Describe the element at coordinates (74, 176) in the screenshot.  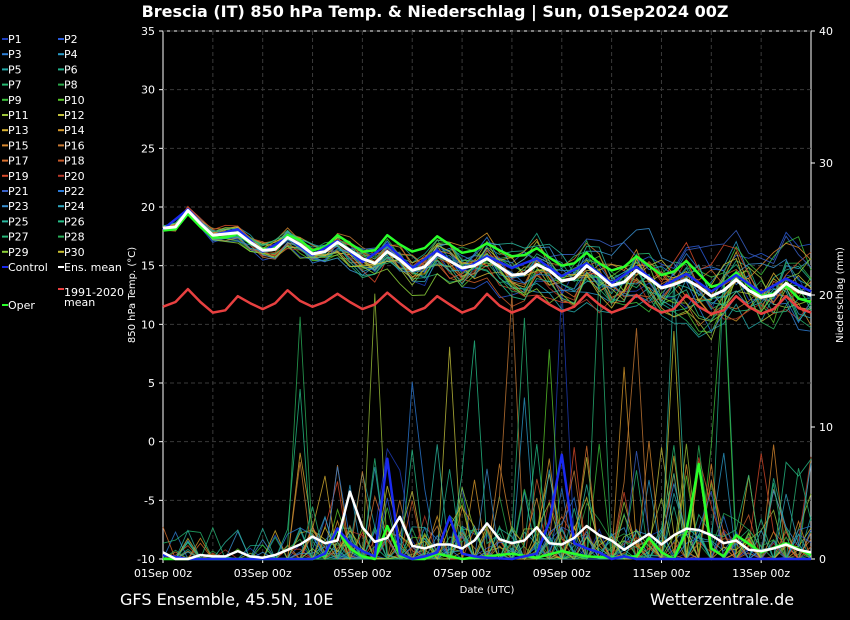
I see `legend-label: P20` at that location.